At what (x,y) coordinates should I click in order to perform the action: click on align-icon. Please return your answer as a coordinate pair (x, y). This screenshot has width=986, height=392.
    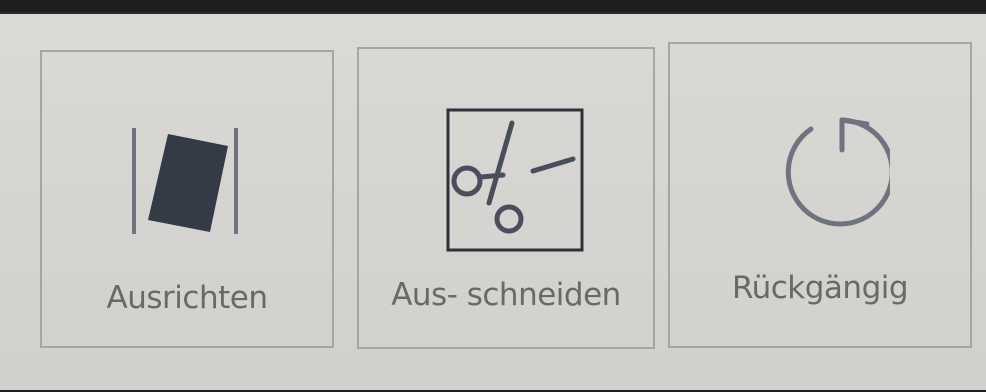
    Looking at the image, I should click on (185, 181).